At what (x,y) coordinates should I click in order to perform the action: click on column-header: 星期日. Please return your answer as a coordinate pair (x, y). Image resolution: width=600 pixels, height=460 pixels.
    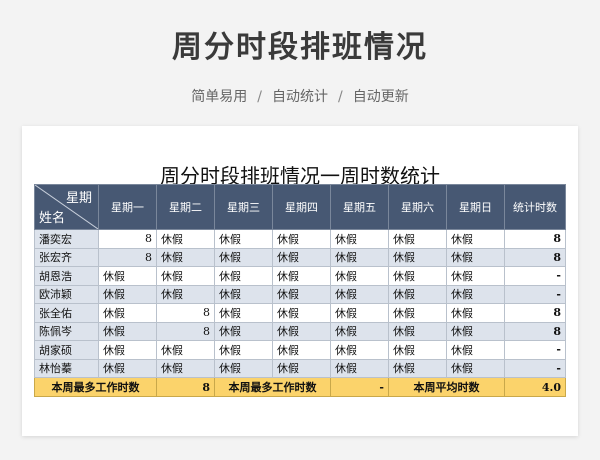
    Looking at the image, I should click on (475, 207).